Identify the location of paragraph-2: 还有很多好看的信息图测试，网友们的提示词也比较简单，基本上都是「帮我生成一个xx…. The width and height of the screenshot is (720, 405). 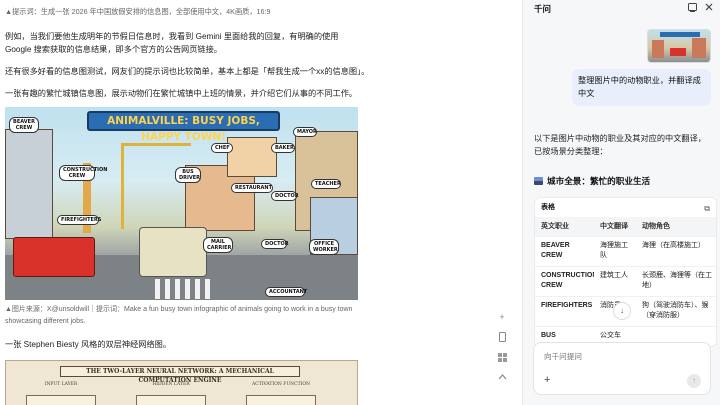
(187, 71).